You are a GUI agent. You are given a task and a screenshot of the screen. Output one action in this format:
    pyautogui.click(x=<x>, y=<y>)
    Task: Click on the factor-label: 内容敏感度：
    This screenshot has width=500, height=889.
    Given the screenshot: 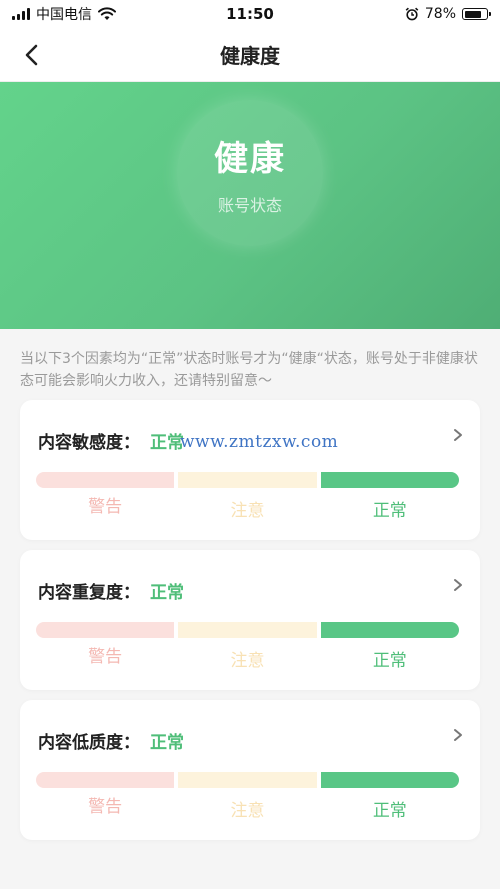 What is the action you would take?
    pyautogui.click(x=89, y=443)
    